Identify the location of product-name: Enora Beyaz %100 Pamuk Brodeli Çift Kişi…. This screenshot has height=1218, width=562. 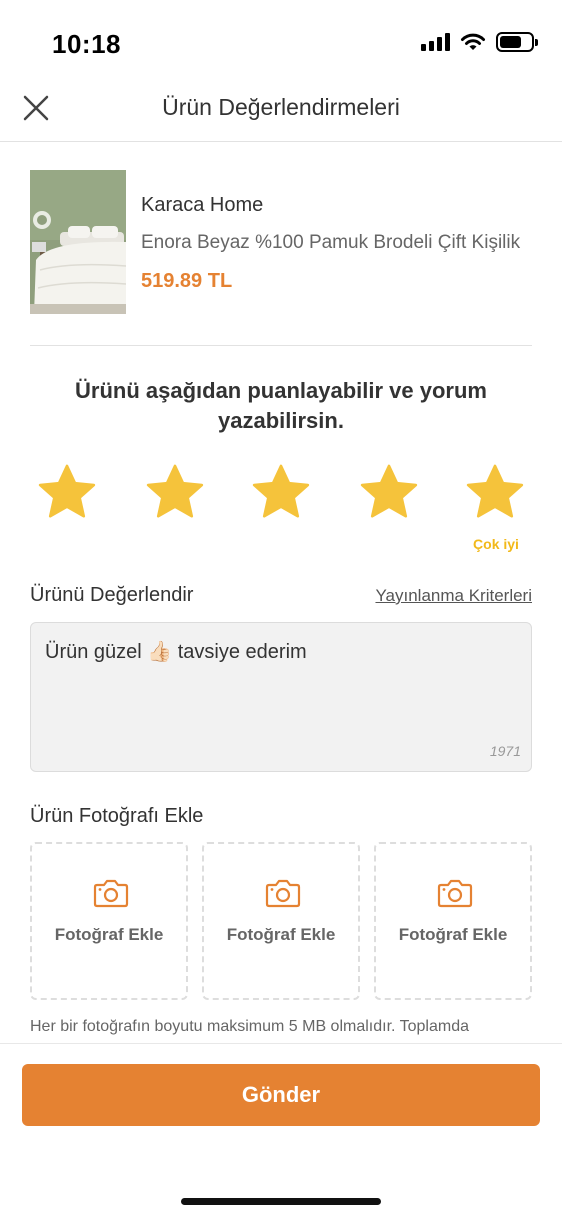
(331, 242).